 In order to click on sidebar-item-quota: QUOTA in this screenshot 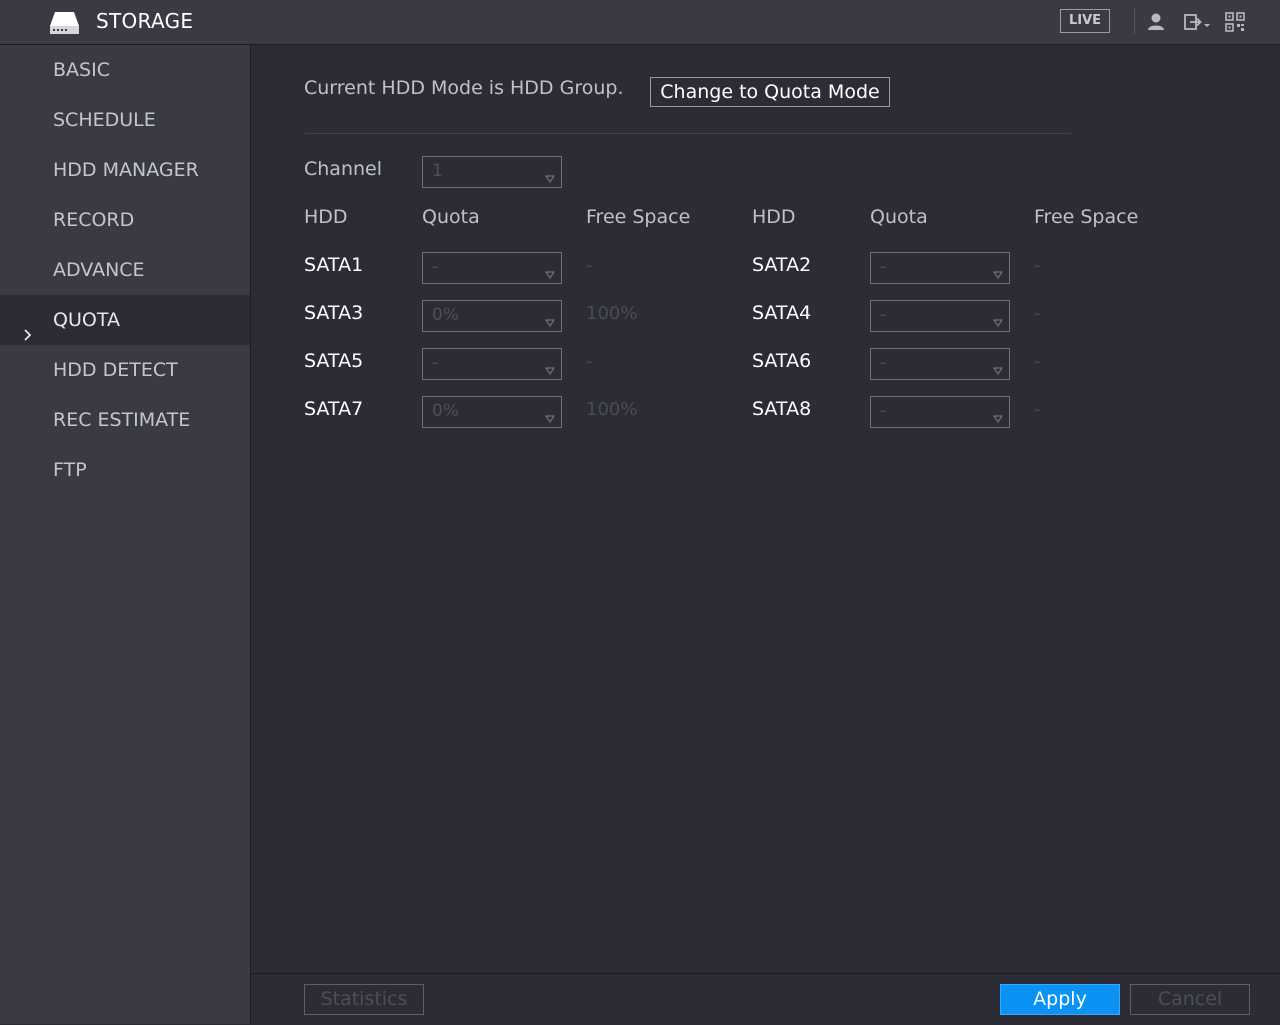, I will do `click(125, 320)`.